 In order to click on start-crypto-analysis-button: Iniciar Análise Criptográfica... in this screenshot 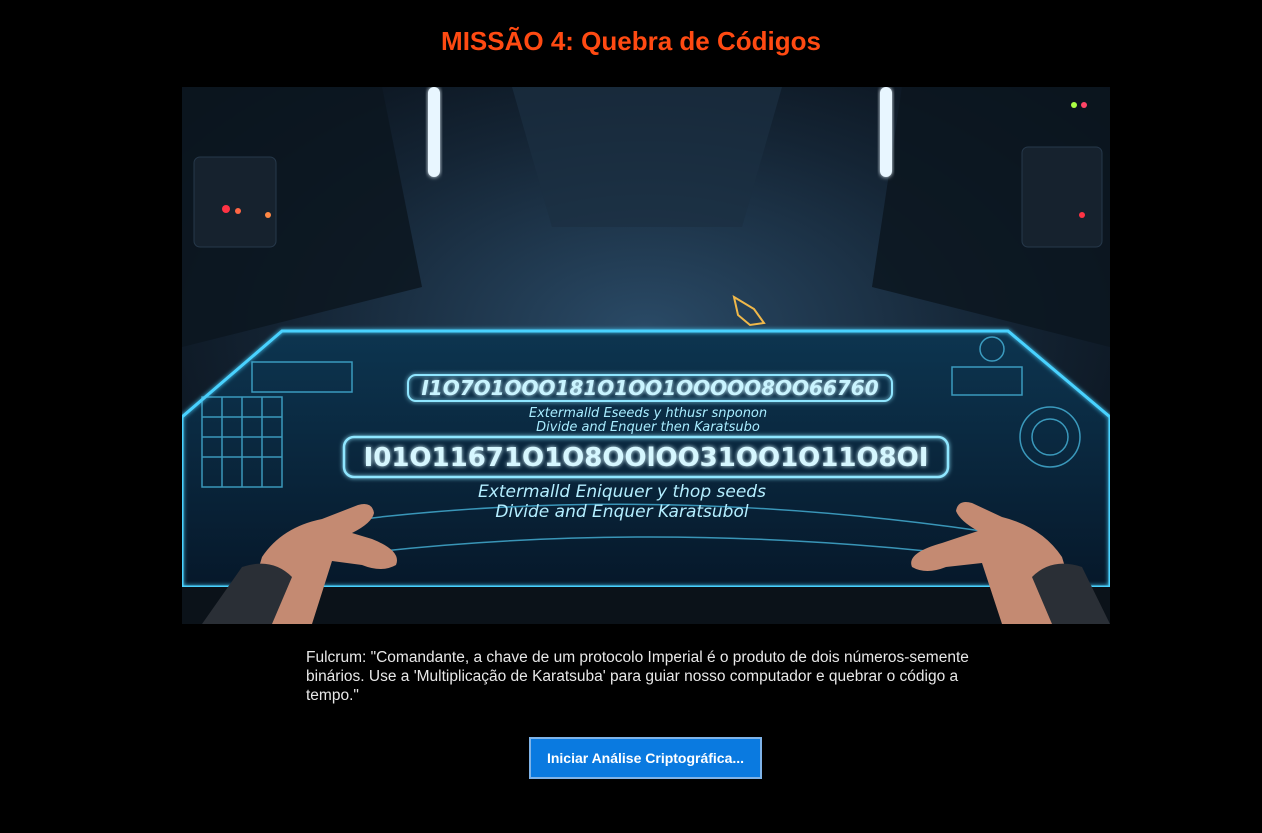, I will do `click(645, 758)`.